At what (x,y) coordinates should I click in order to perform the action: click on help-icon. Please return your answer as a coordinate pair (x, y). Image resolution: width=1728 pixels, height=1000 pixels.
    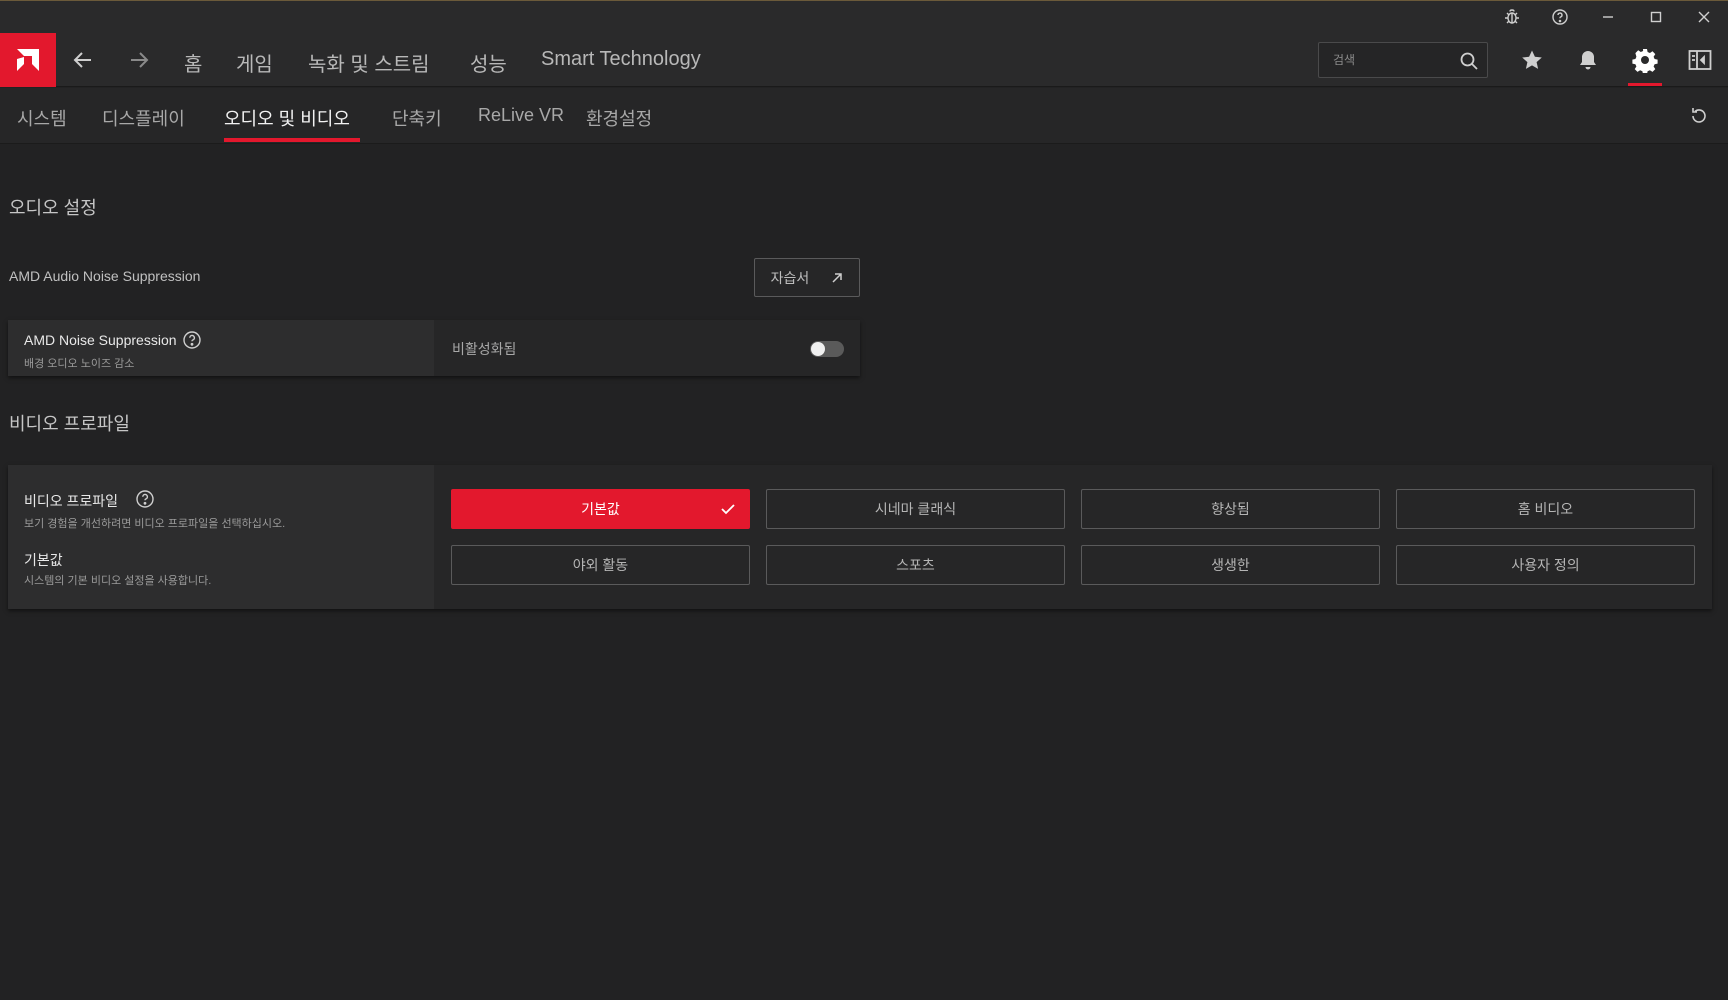
    Looking at the image, I should click on (1560, 17).